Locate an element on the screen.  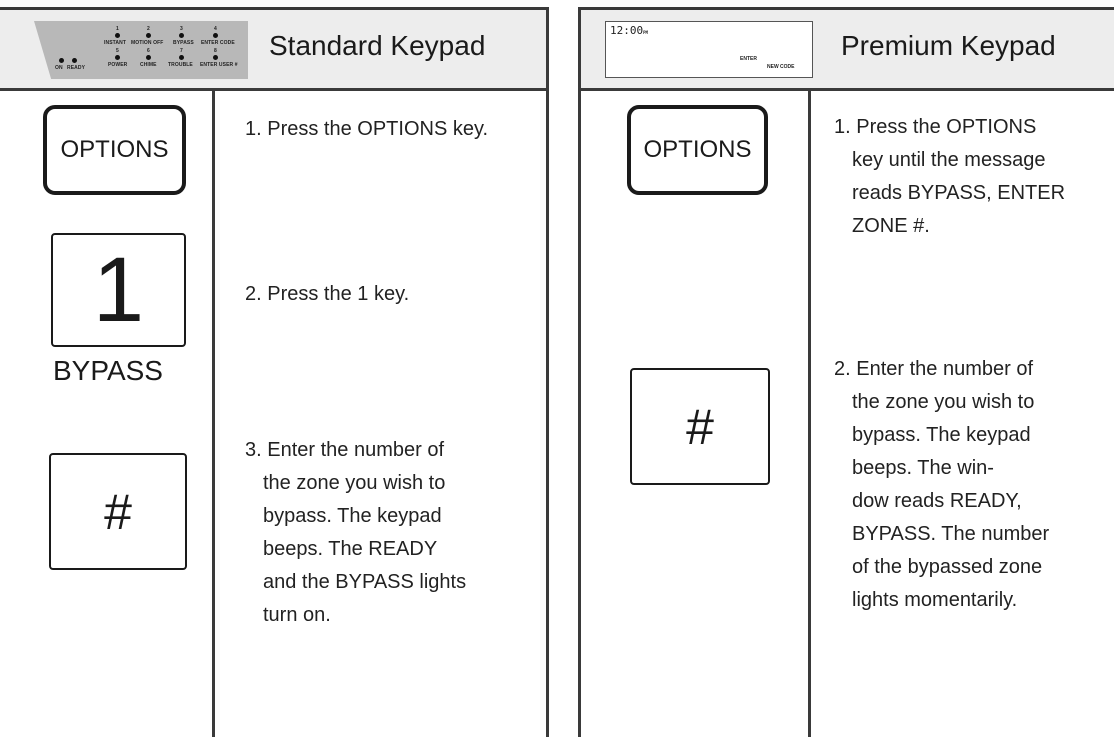
zone-label: ENTER CODE is located at coordinates (218, 43).